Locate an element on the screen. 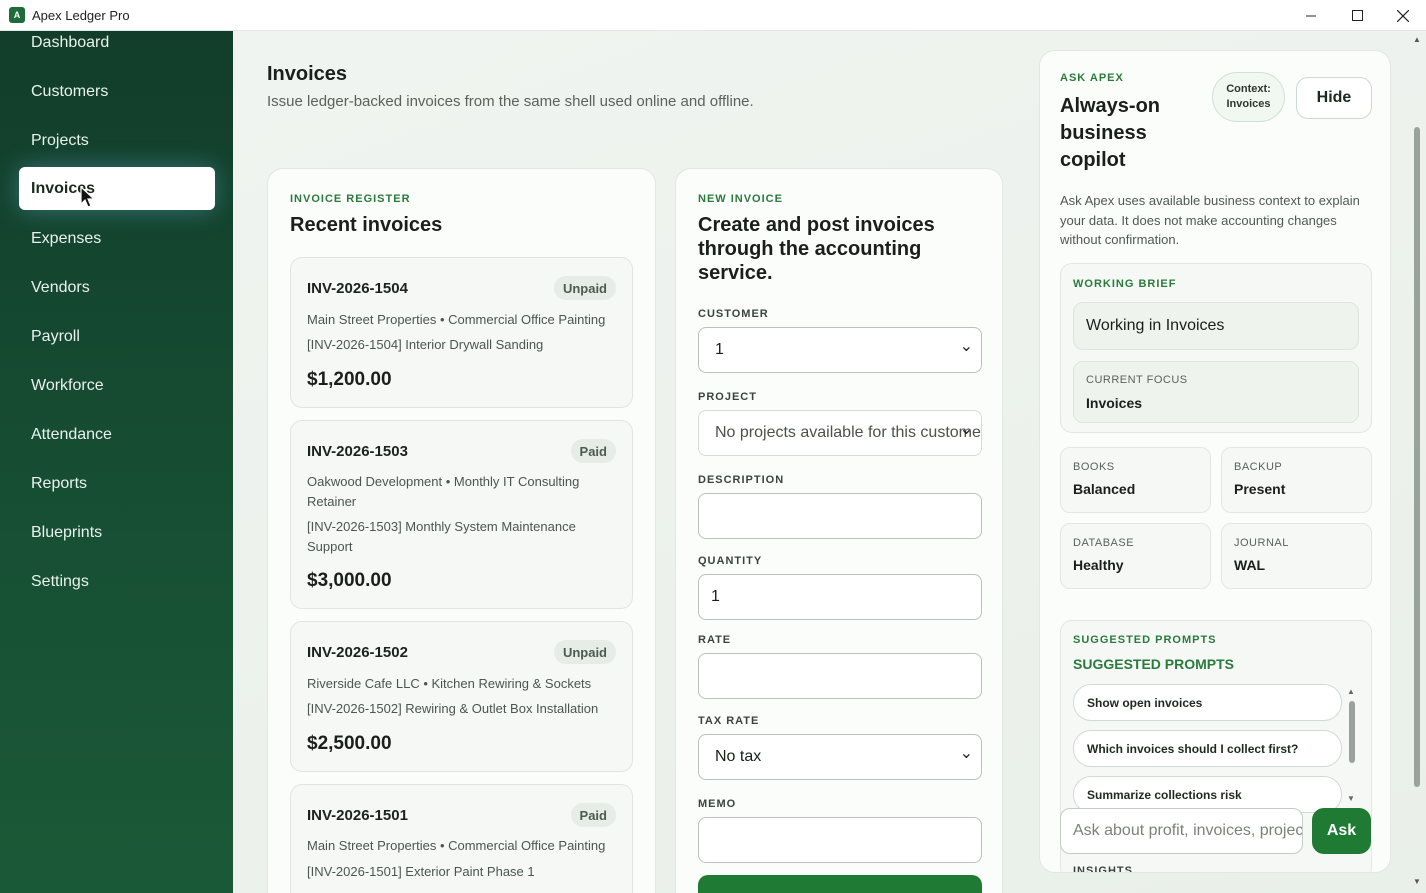 This screenshot has height=893, width=1426. prompt-chip: Which invoices should I collect first? is located at coordinates (1207, 748).